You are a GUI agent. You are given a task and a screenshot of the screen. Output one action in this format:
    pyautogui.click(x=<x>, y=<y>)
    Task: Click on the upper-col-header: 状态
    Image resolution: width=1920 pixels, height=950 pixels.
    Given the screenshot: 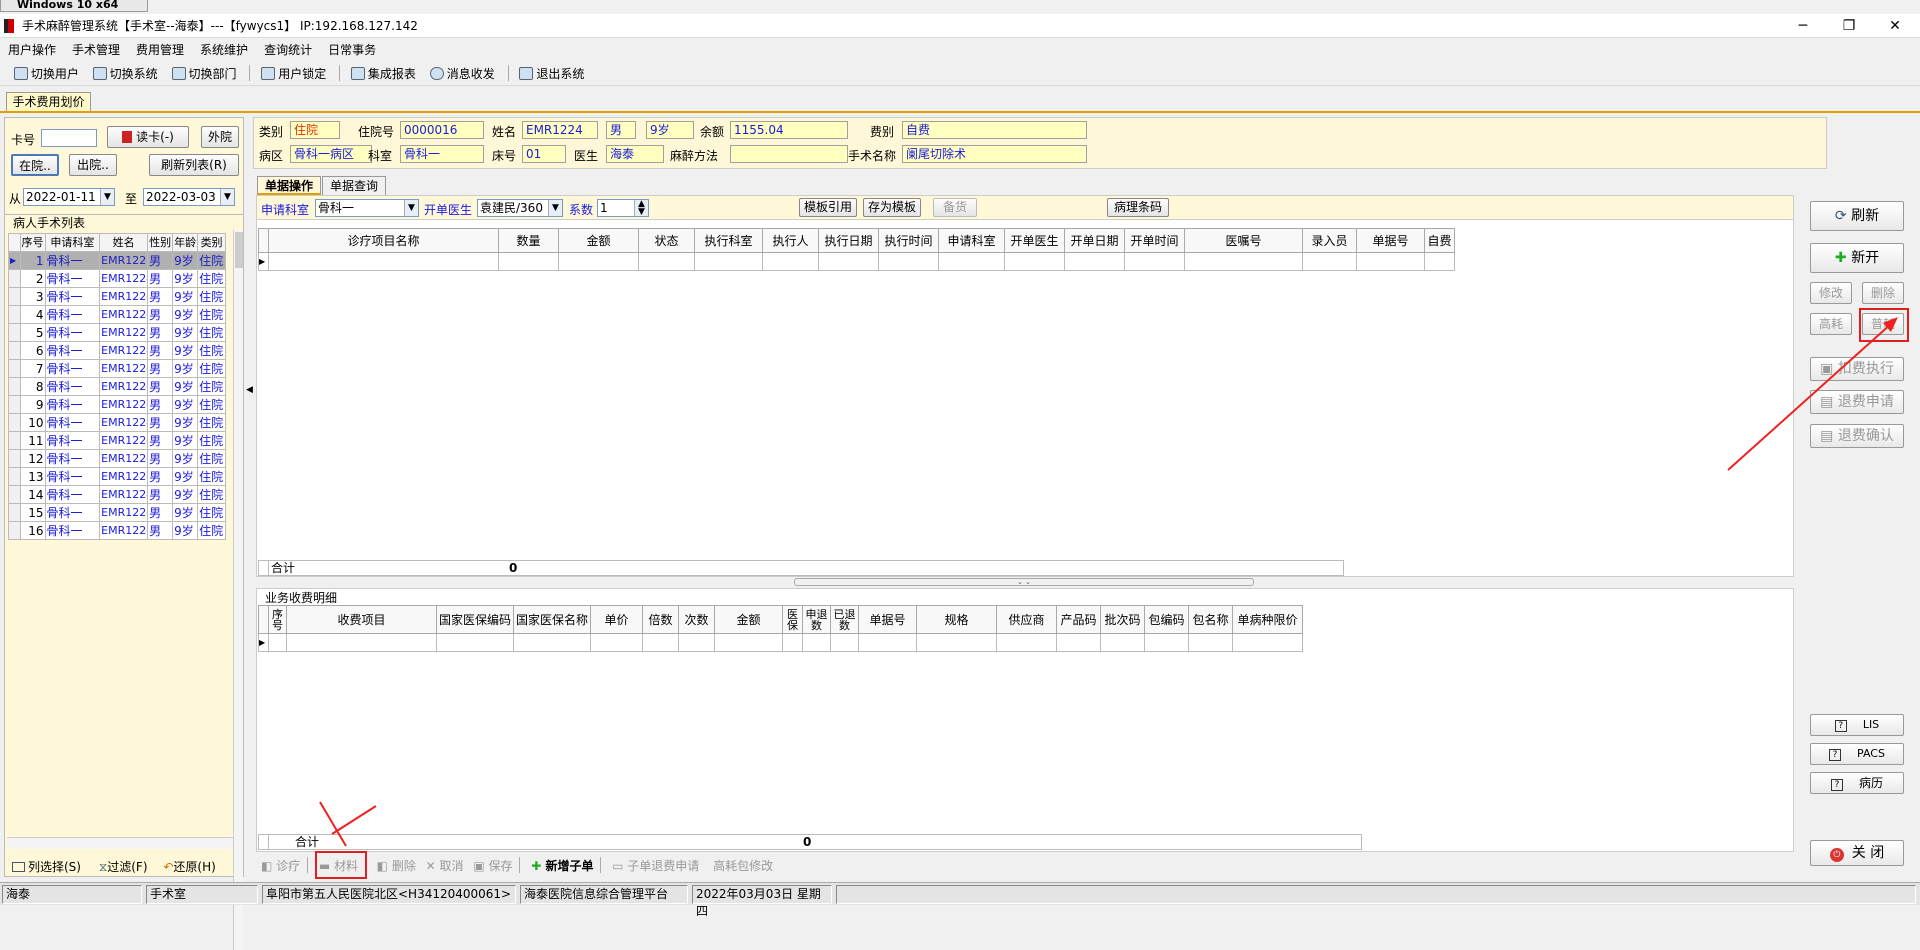 What is the action you would take?
    pyautogui.click(x=666, y=240)
    